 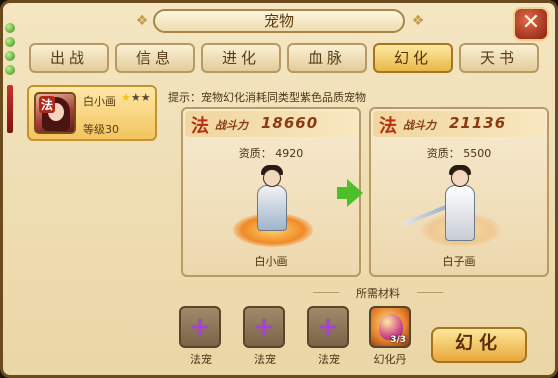 I want to click on pet-name-label: 白子画, so click(x=459, y=261).